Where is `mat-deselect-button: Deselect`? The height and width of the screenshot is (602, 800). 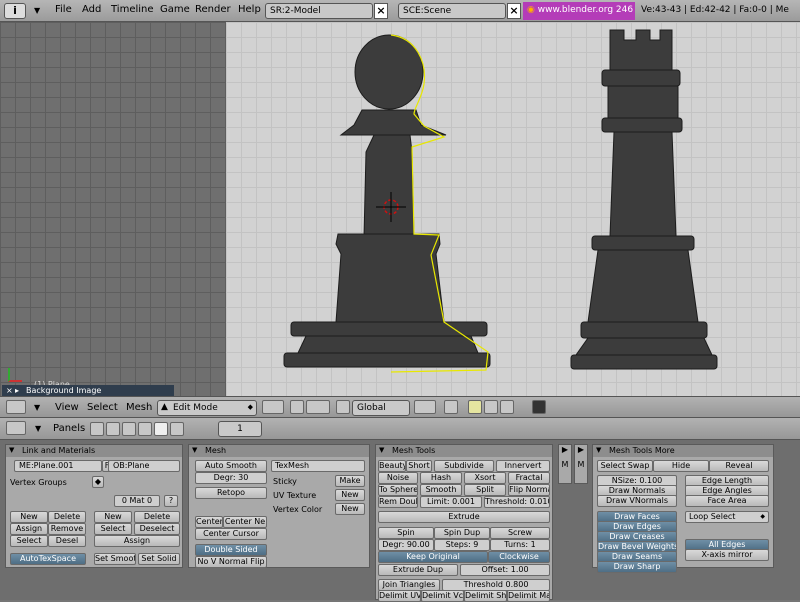
mat-deselect-button: Deselect is located at coordinates (157, 529).